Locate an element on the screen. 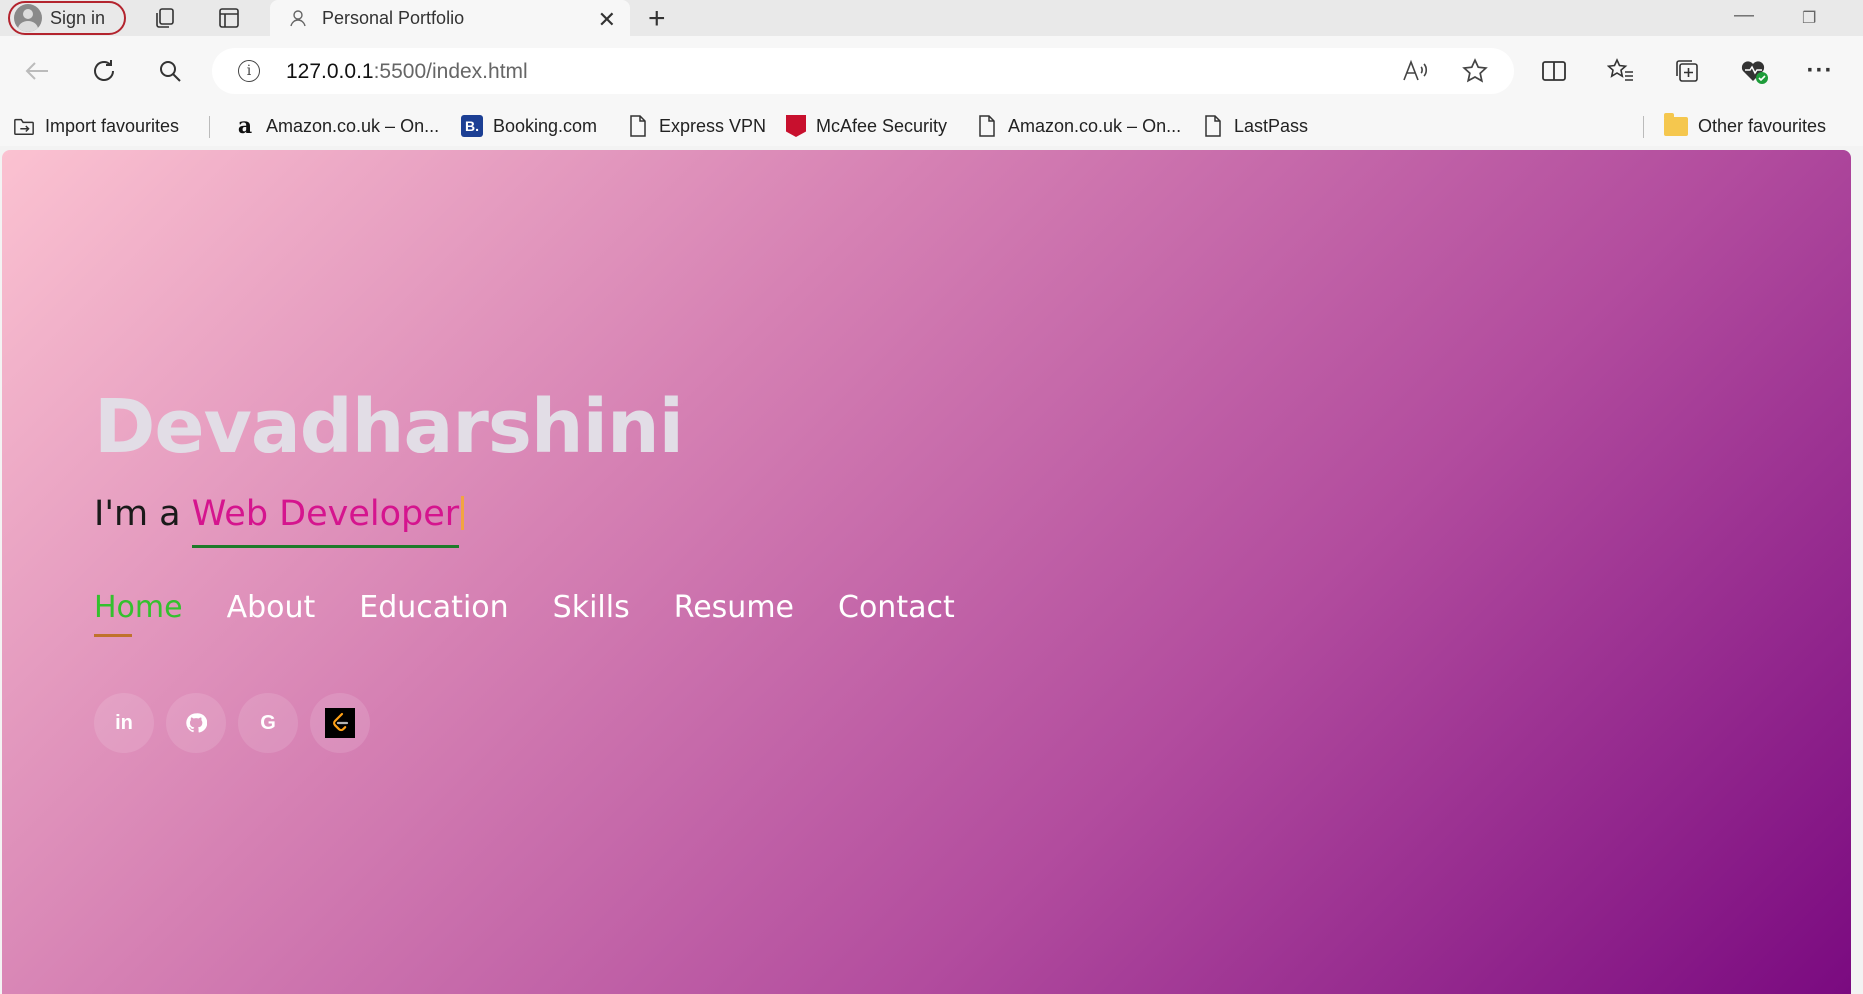 This screenshot has width=1863, height=994. fav-other-favourites: Other favourites is located at coordinates (1745, 125).